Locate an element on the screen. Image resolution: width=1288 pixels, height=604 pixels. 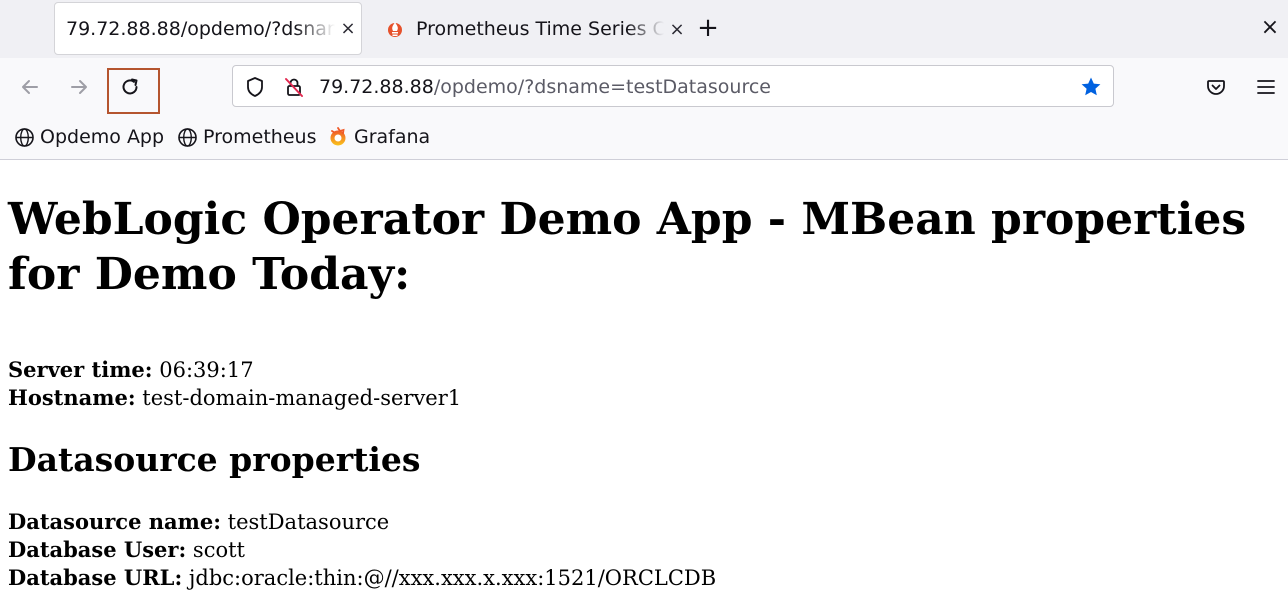
forward-button is located at coordinates (79, 87).